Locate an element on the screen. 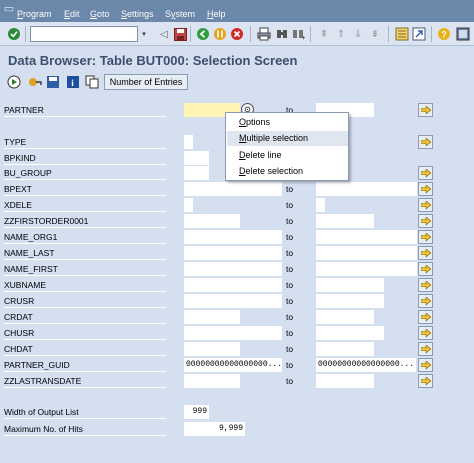 The width and height of the screenshot is (474, 463). context-menu-multiple-selection: Multiple selection is located at coordinates (287, 138).